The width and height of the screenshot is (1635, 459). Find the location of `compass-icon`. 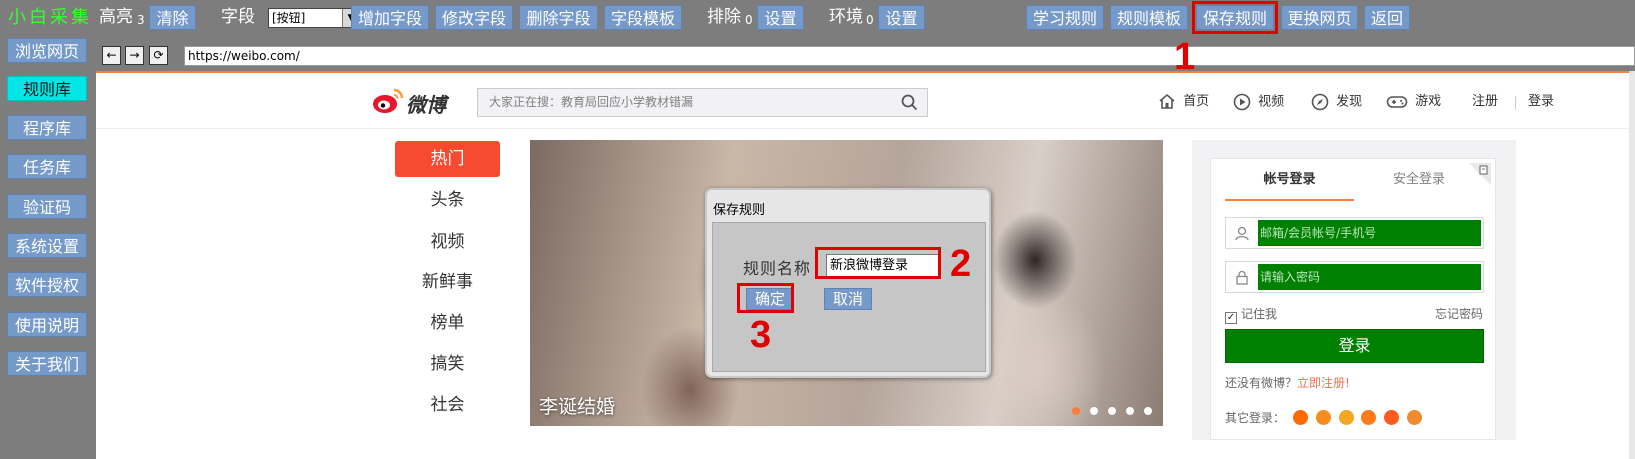

compass-icon is located at coordinates (1320, 102).